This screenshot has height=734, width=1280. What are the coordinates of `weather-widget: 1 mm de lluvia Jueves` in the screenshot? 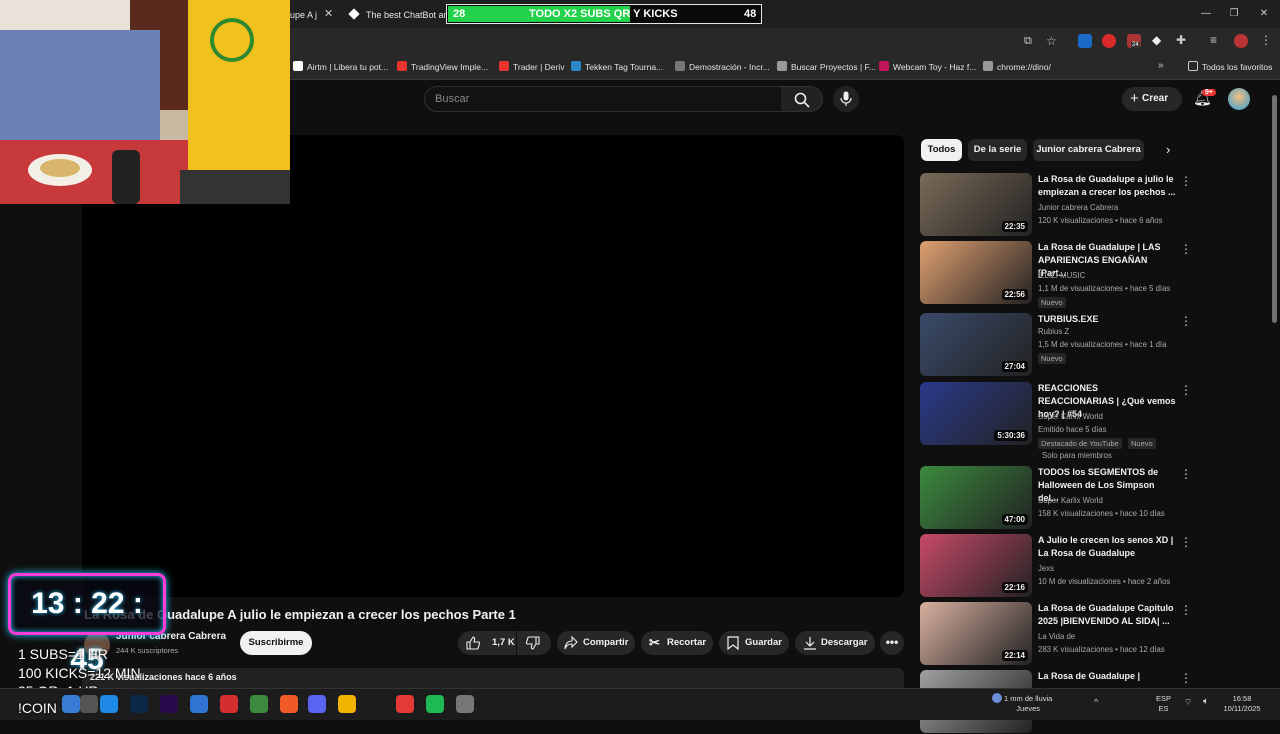 It's located at (1028, 704).